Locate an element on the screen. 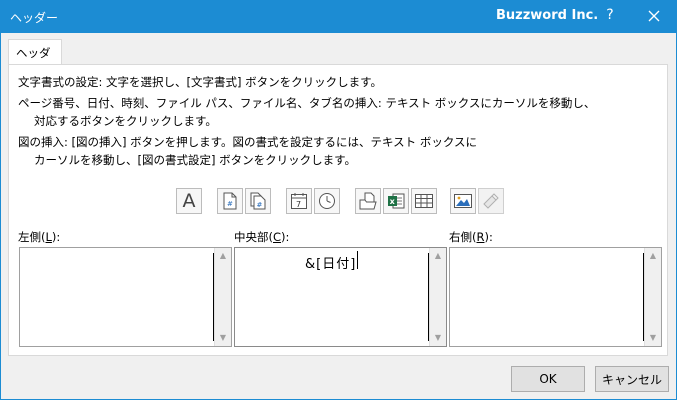  file-path-button is located at coordinates (368, 201).